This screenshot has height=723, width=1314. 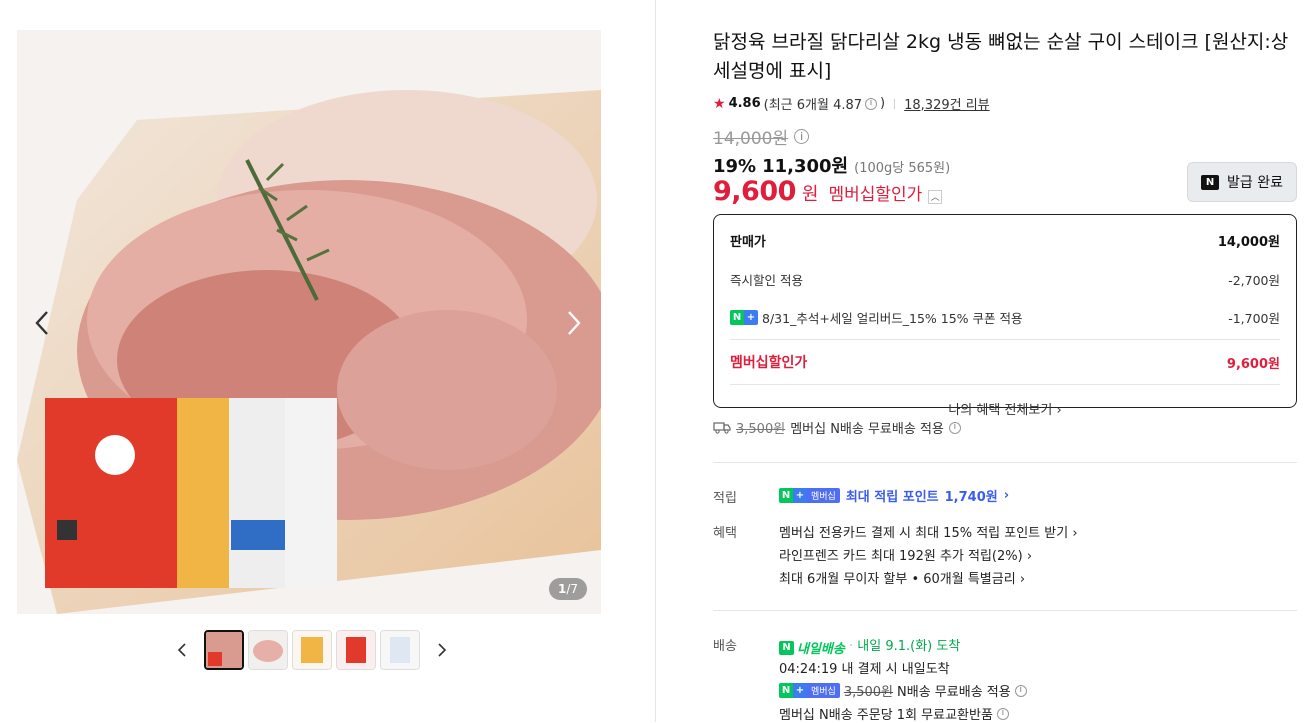 What do you see at coordinates (813, 105) in the screenshot?
I see `recent-rating: (최근 6개월 4.87` at bounding box center [813, 105].